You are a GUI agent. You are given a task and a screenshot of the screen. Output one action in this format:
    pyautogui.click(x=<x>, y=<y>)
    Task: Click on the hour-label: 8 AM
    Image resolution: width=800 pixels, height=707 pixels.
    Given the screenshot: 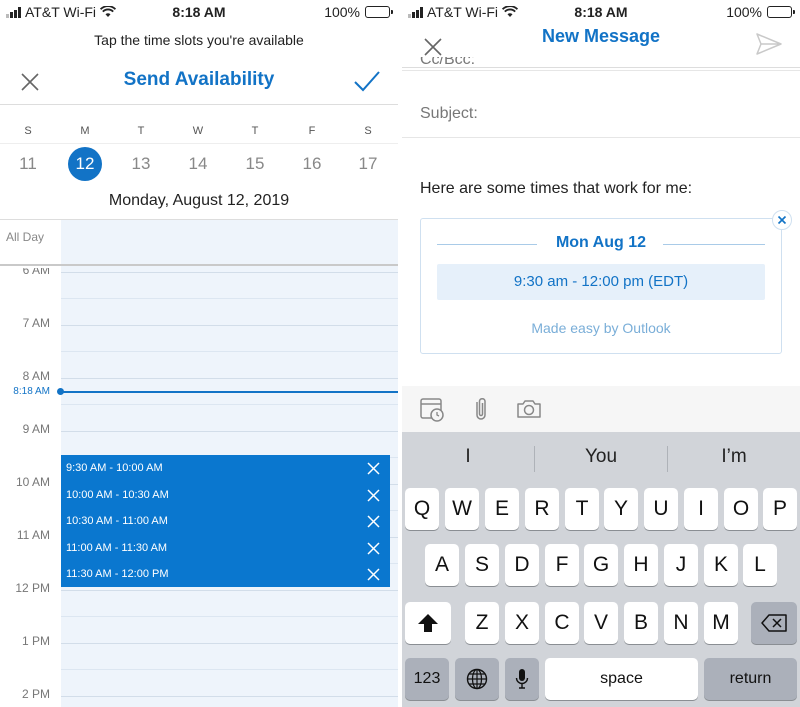 What is the action you would take?
    pyautogui.click(x=36, y=376)
    